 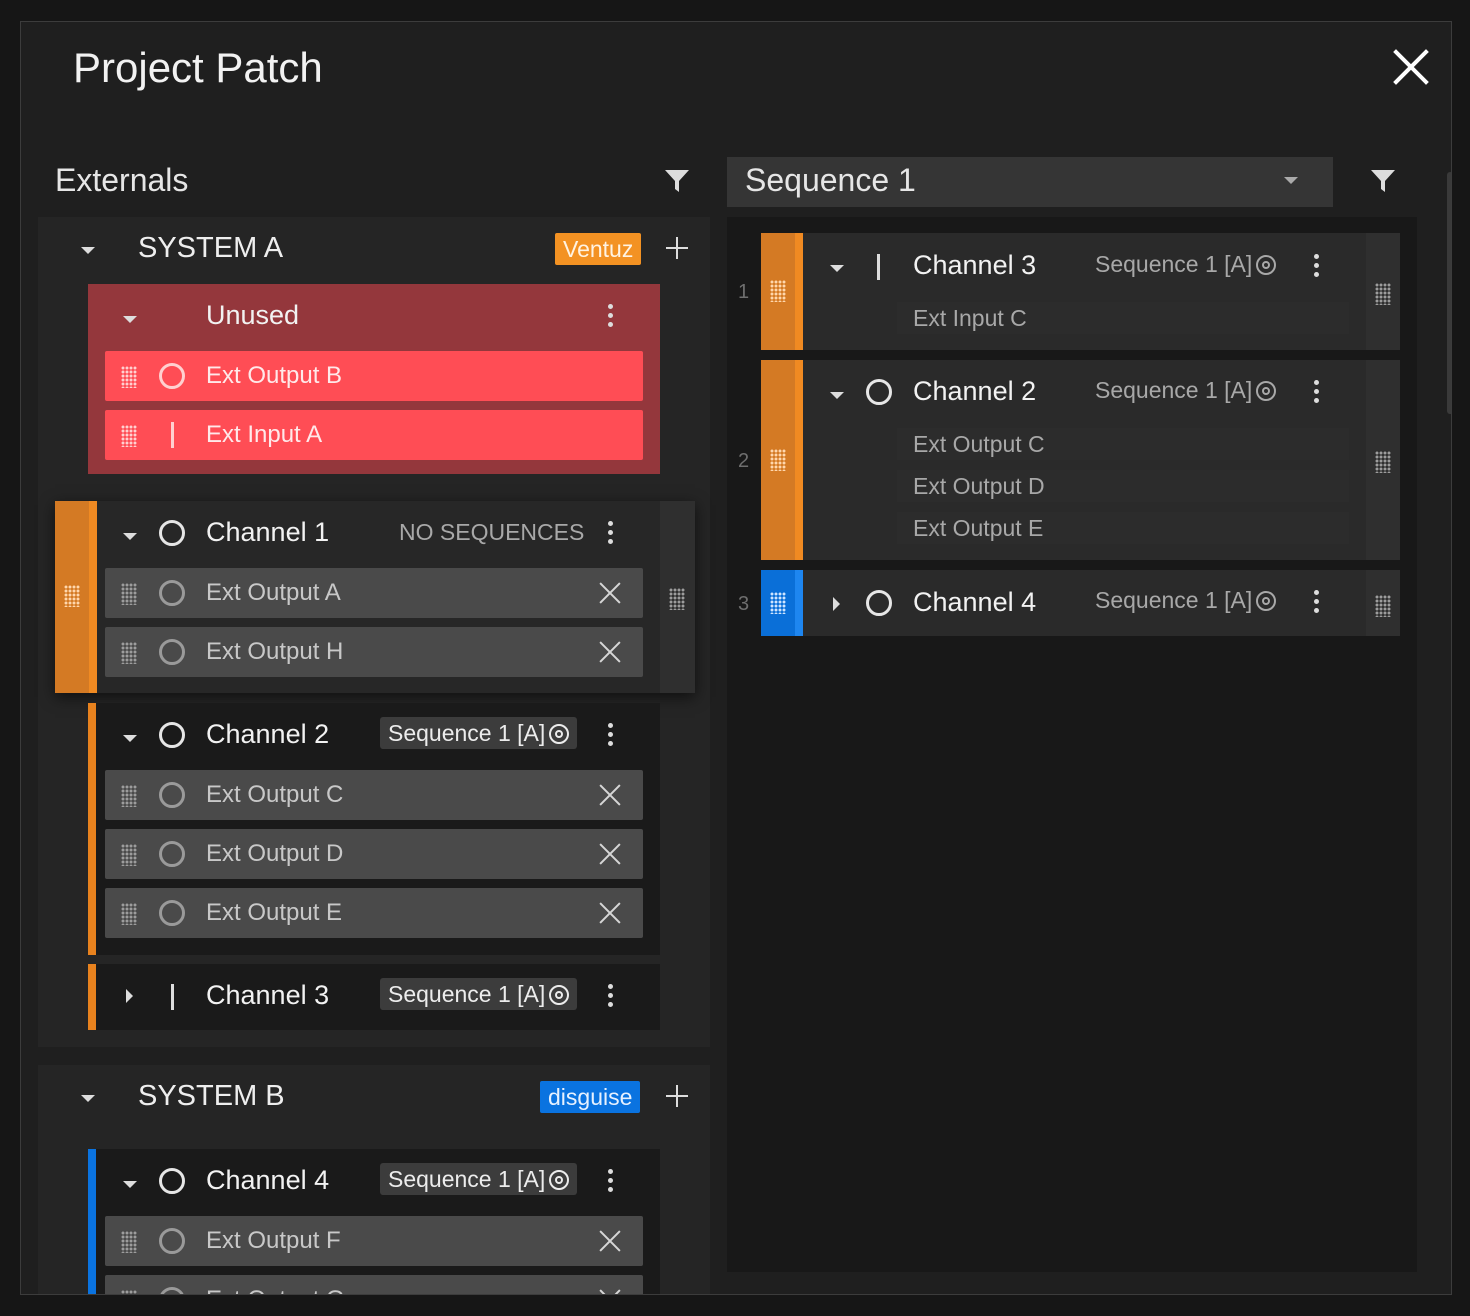 What do you see at coordinates (211, 1096) in the screenshot?
I see `system-name: SYSTEM B` at bounding box center [211, 1096].